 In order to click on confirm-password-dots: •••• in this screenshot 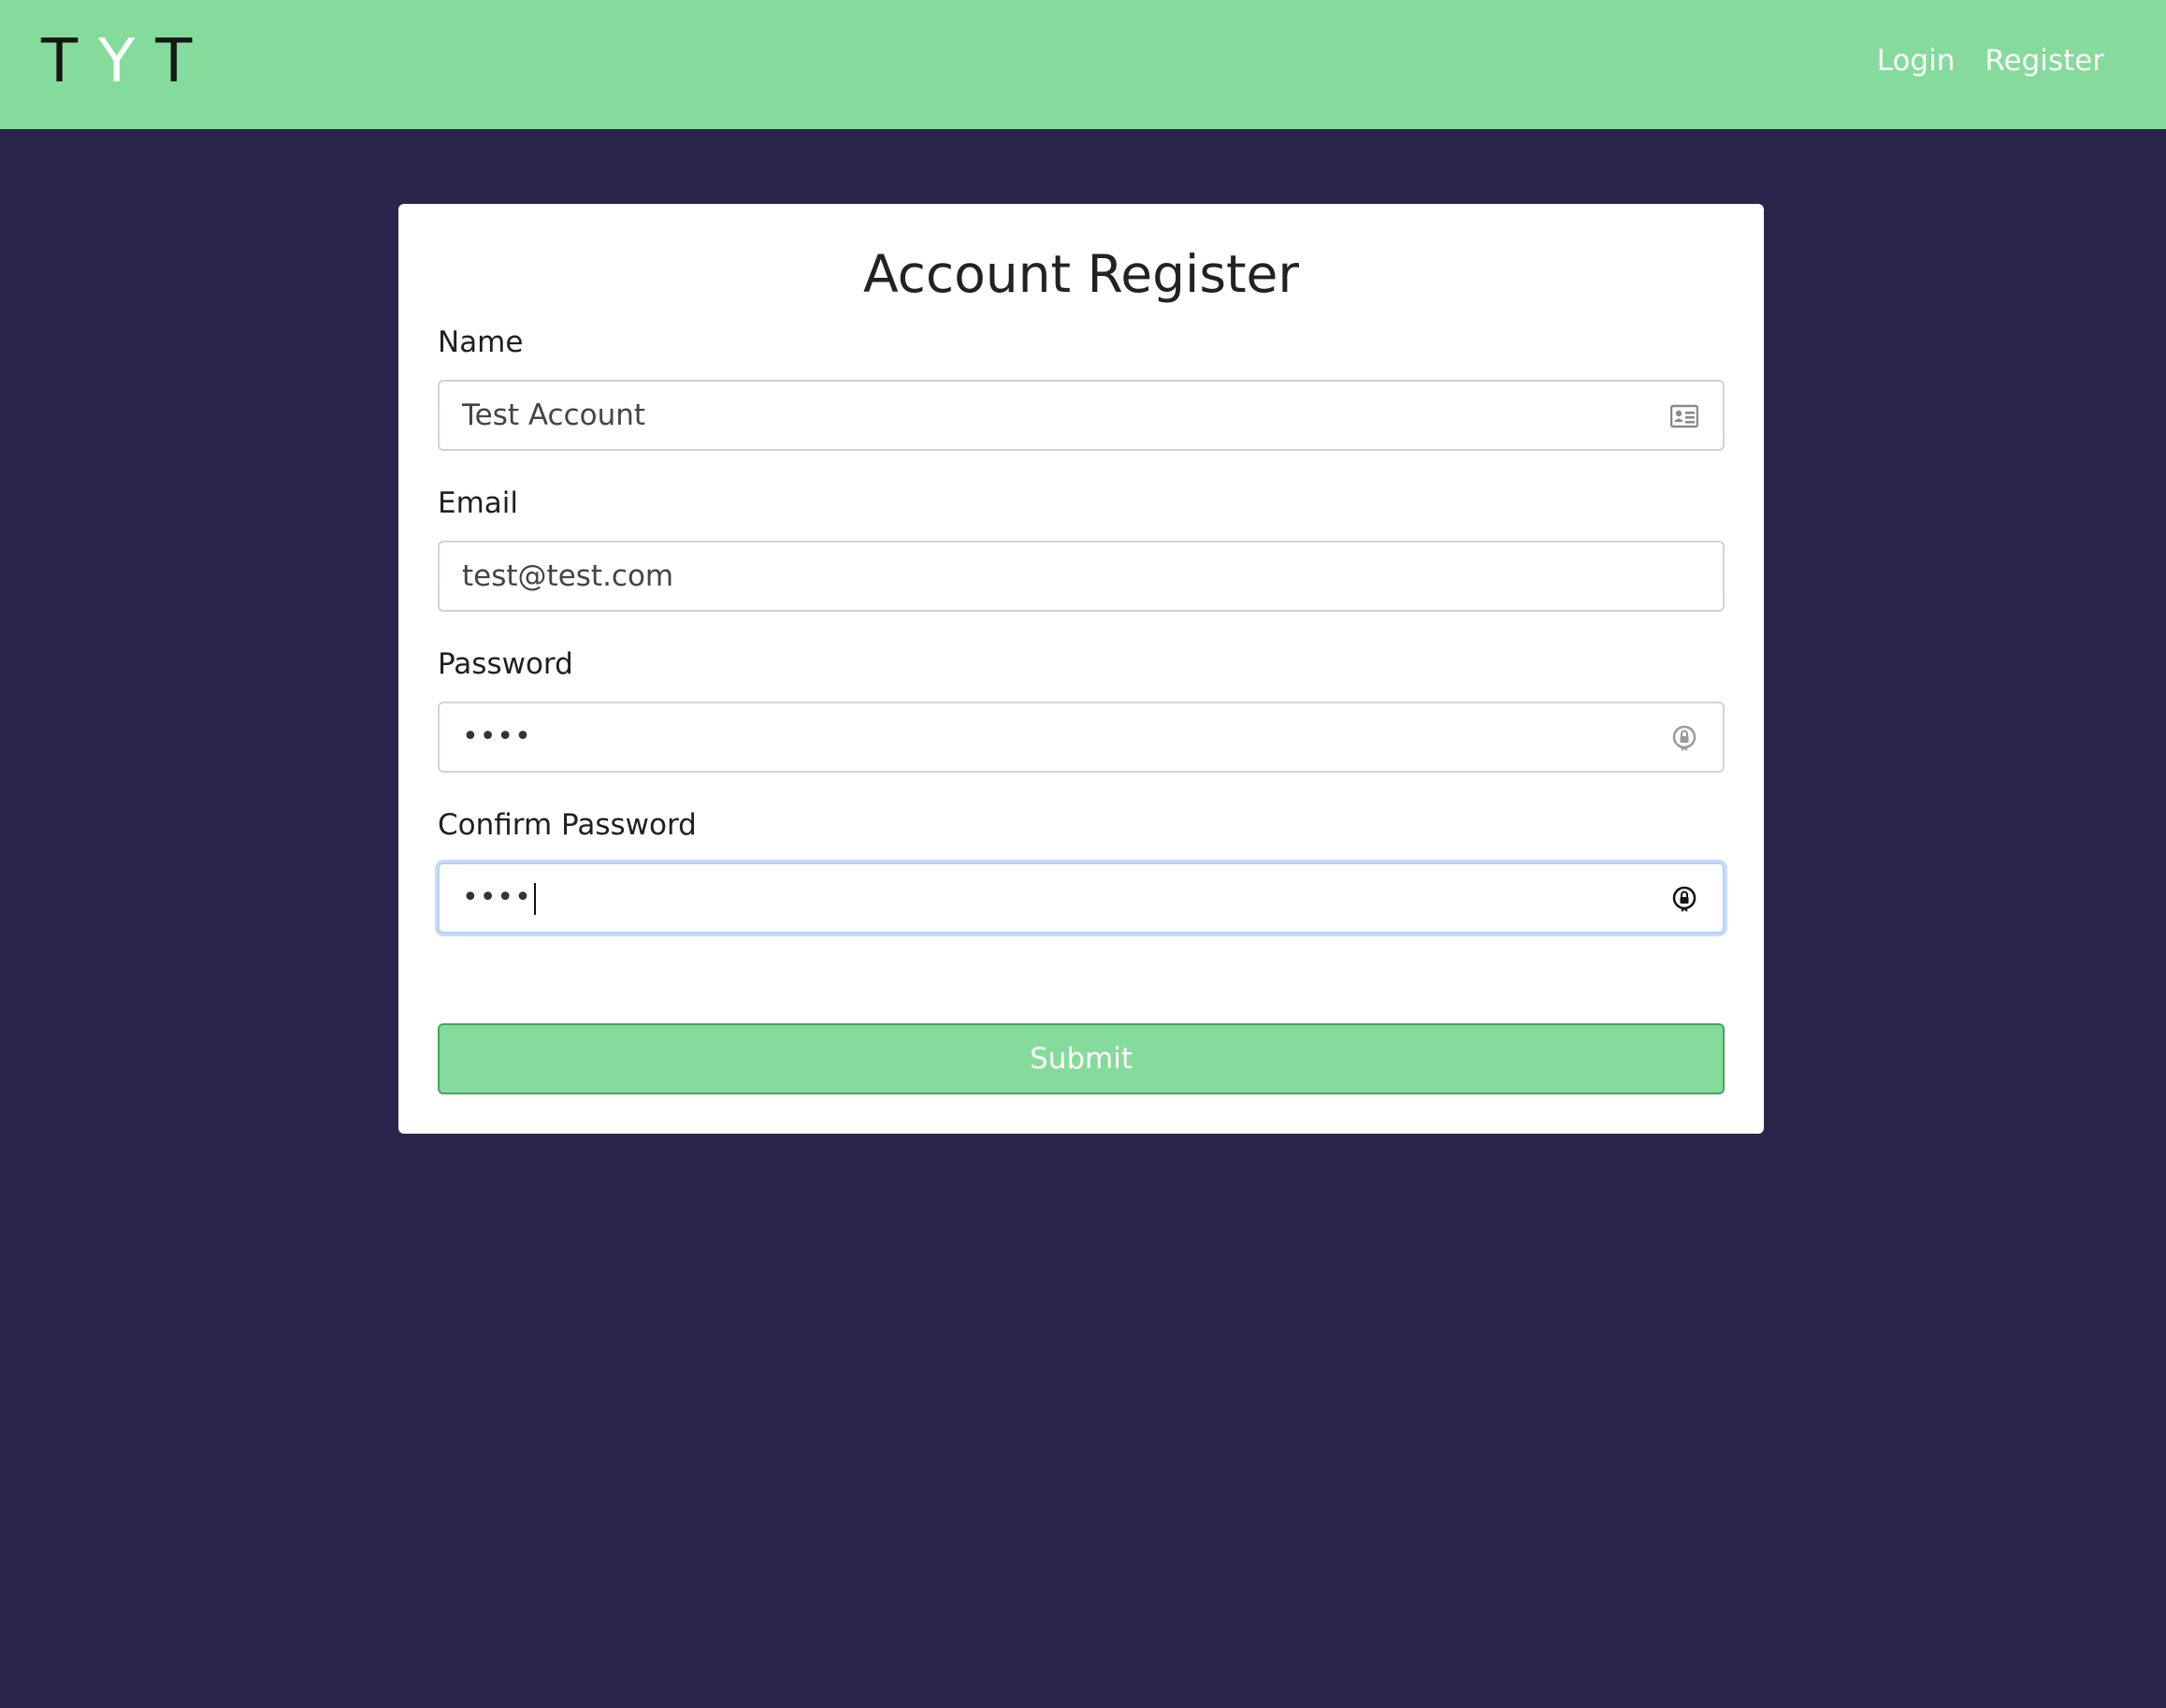, I will do `click(497, 897)`.